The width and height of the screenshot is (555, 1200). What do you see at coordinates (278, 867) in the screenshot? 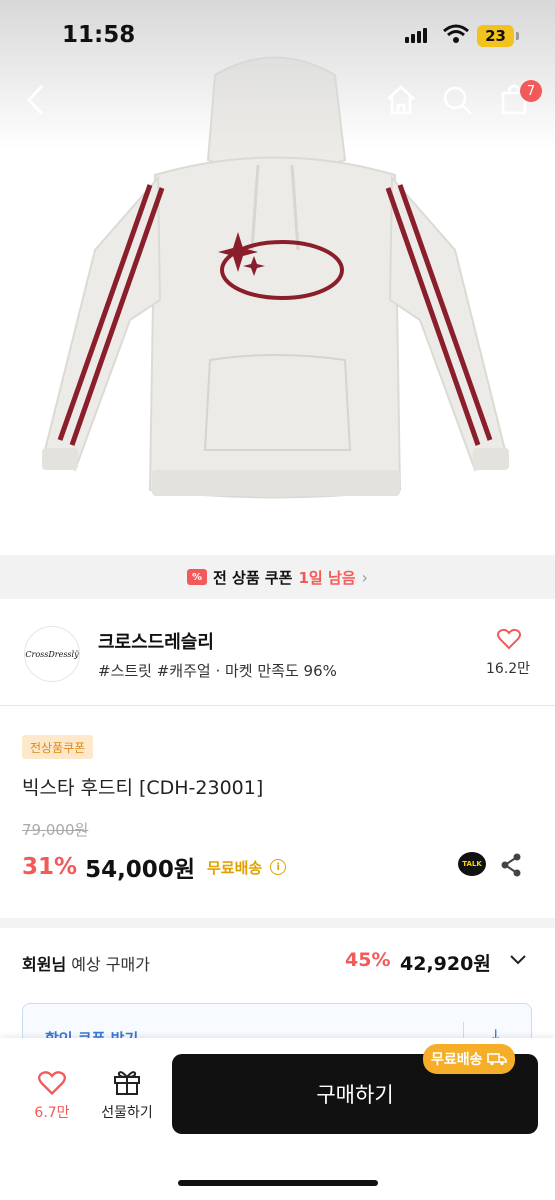
I see `info-icon: i` at bounding box center [278, 867].